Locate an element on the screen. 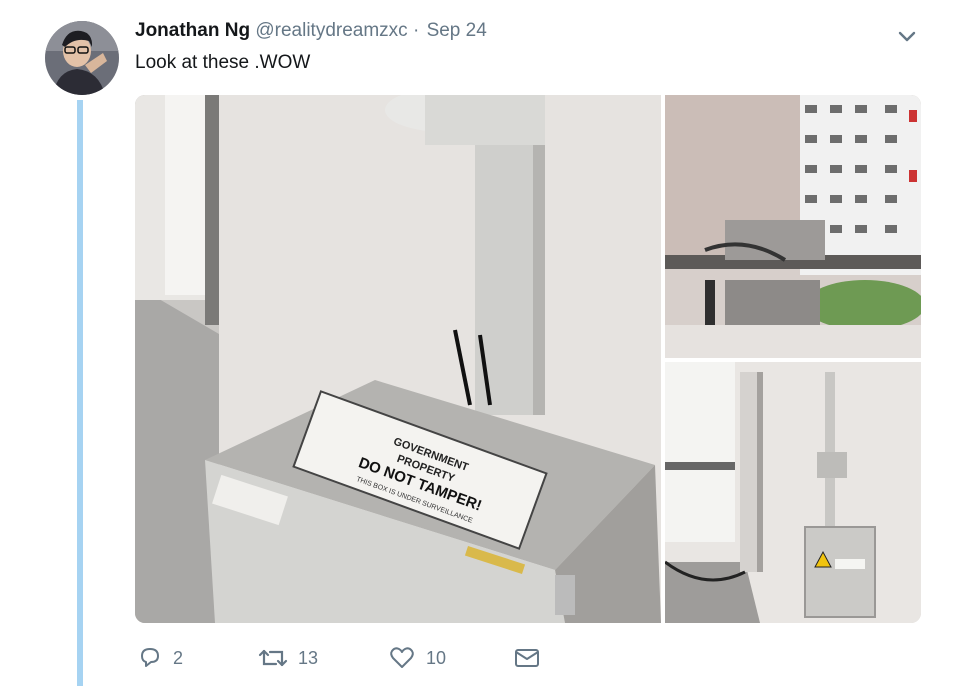 The width and height of the screenshot is (960, 686). more-menu-button is located at coordinates (907, 36).